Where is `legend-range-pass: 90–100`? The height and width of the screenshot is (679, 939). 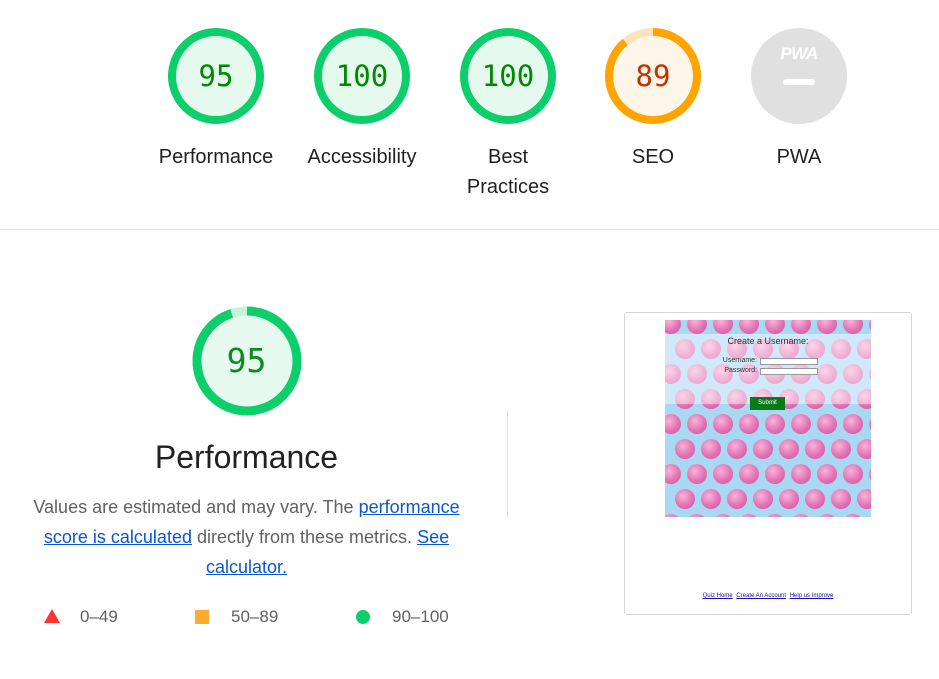
legend-range-pass: 90–100 is located at coordinates (420, 616).